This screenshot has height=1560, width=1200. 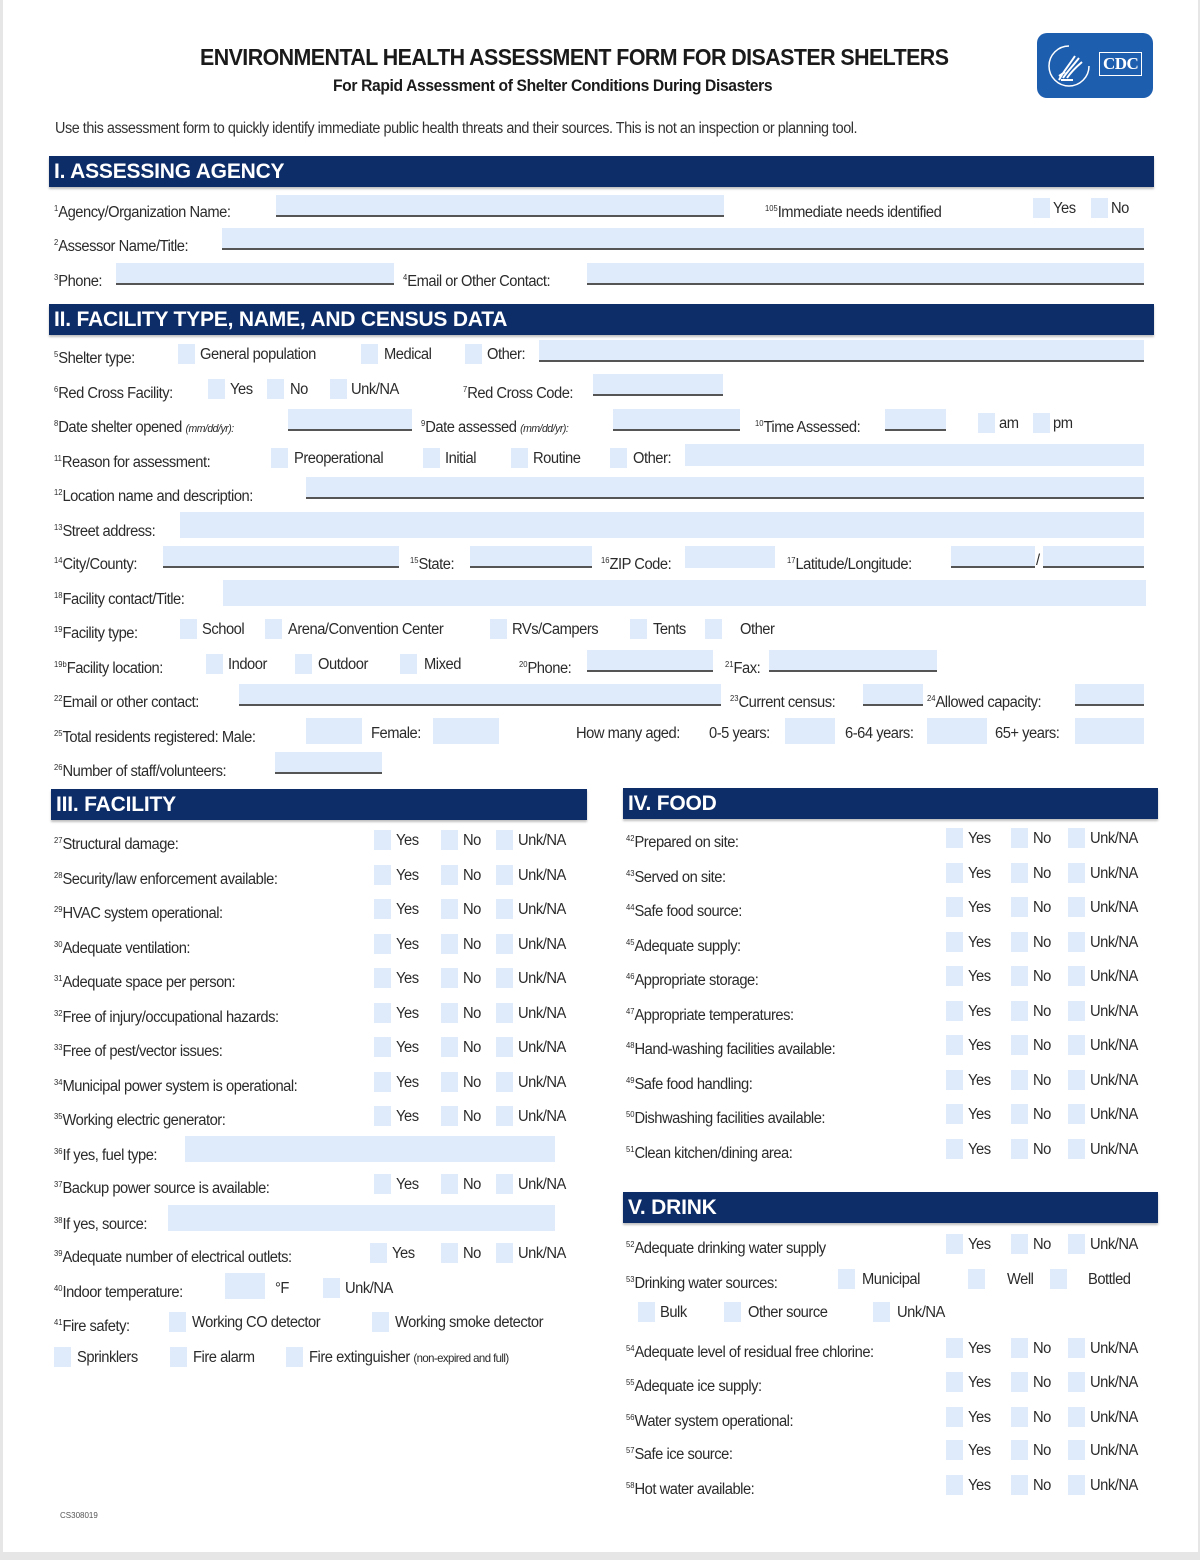 I want to click on facility-q27-no-checkbox, so click(x=449, y=840).